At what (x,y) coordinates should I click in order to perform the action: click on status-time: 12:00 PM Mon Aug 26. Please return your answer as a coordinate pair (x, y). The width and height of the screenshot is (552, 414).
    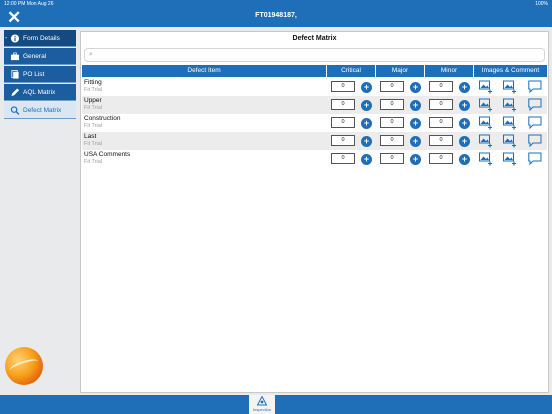
    Looking at the image, I should click on (29, 4).